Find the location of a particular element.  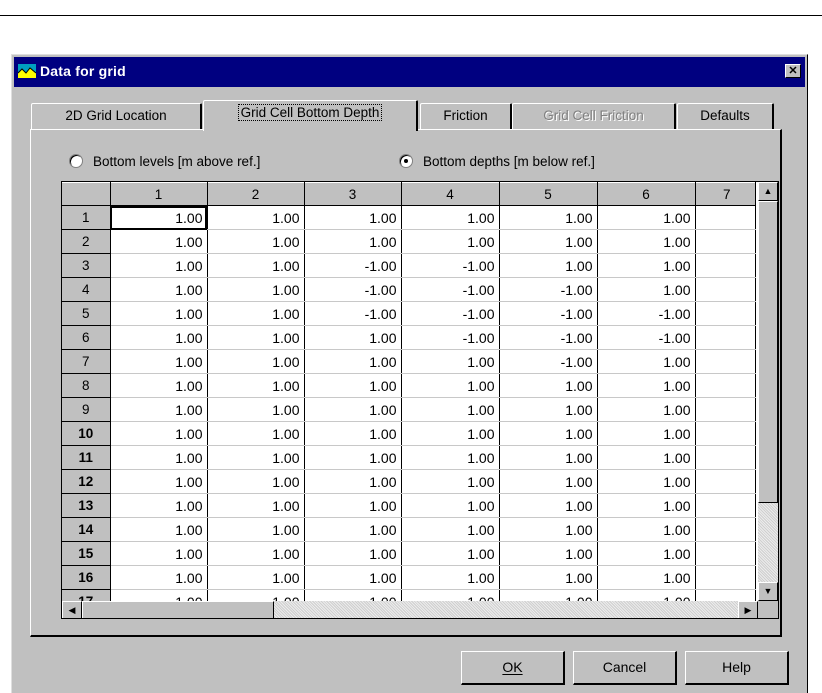

scroll-left-button: ◀ is located at coordinates (72, 609).